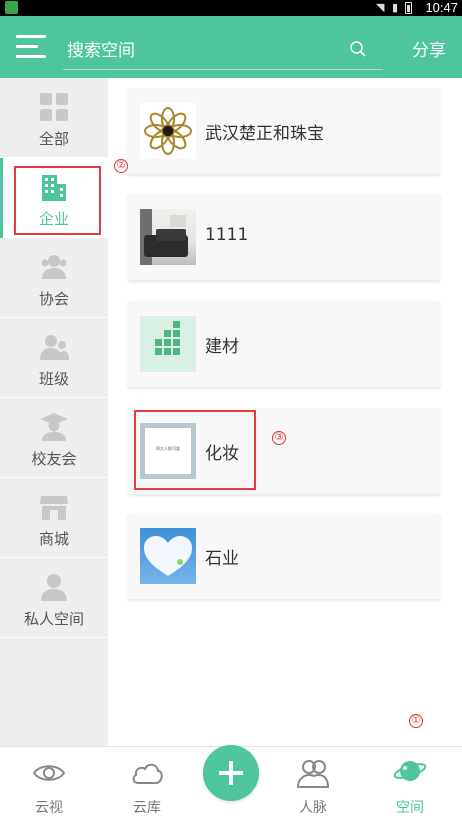  I want to click on space-title: 化妆, so click(222, 454).